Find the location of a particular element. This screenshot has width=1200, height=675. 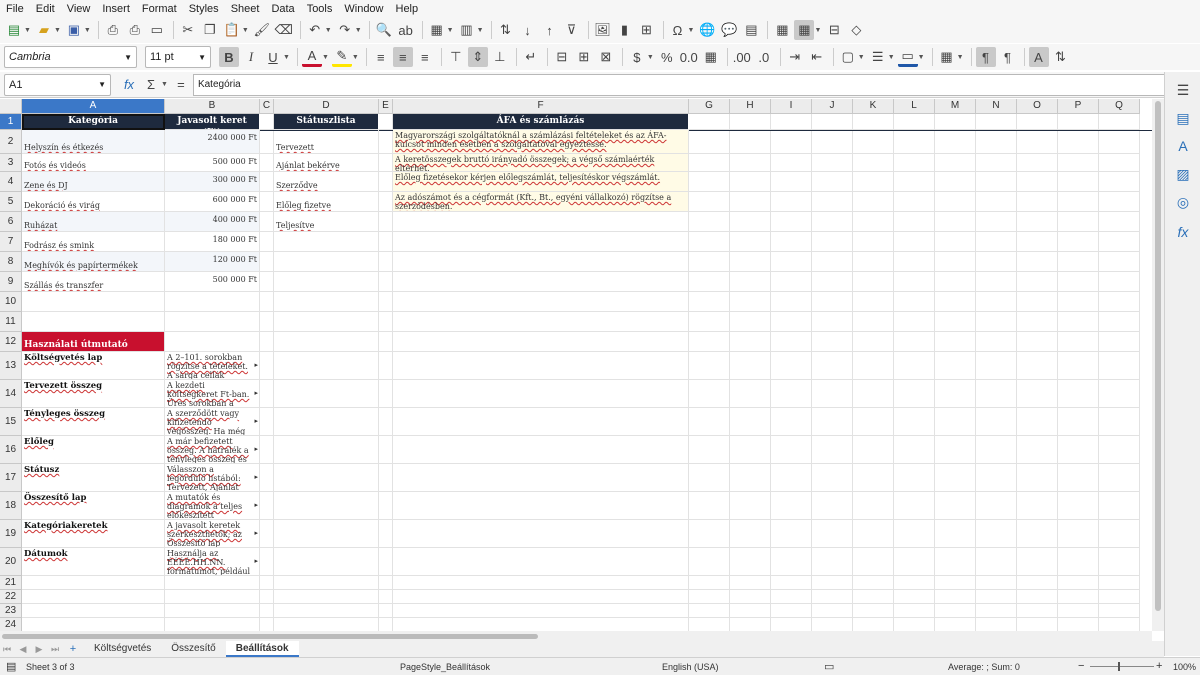

guide-term-cell: Tényleges összeg is located at coordinates (93, 422).